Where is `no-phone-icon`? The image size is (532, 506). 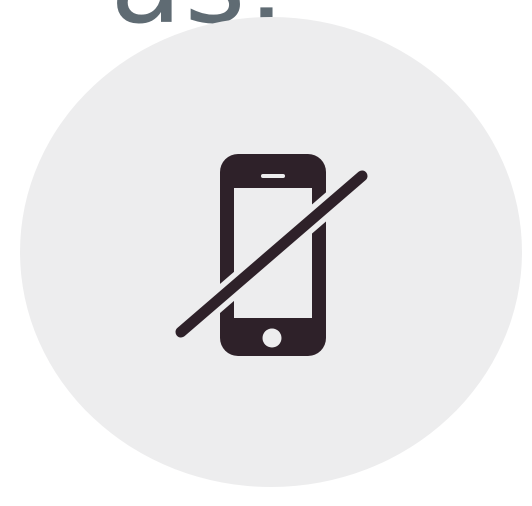
no-phone-icon is located at coordinates (271, 255).